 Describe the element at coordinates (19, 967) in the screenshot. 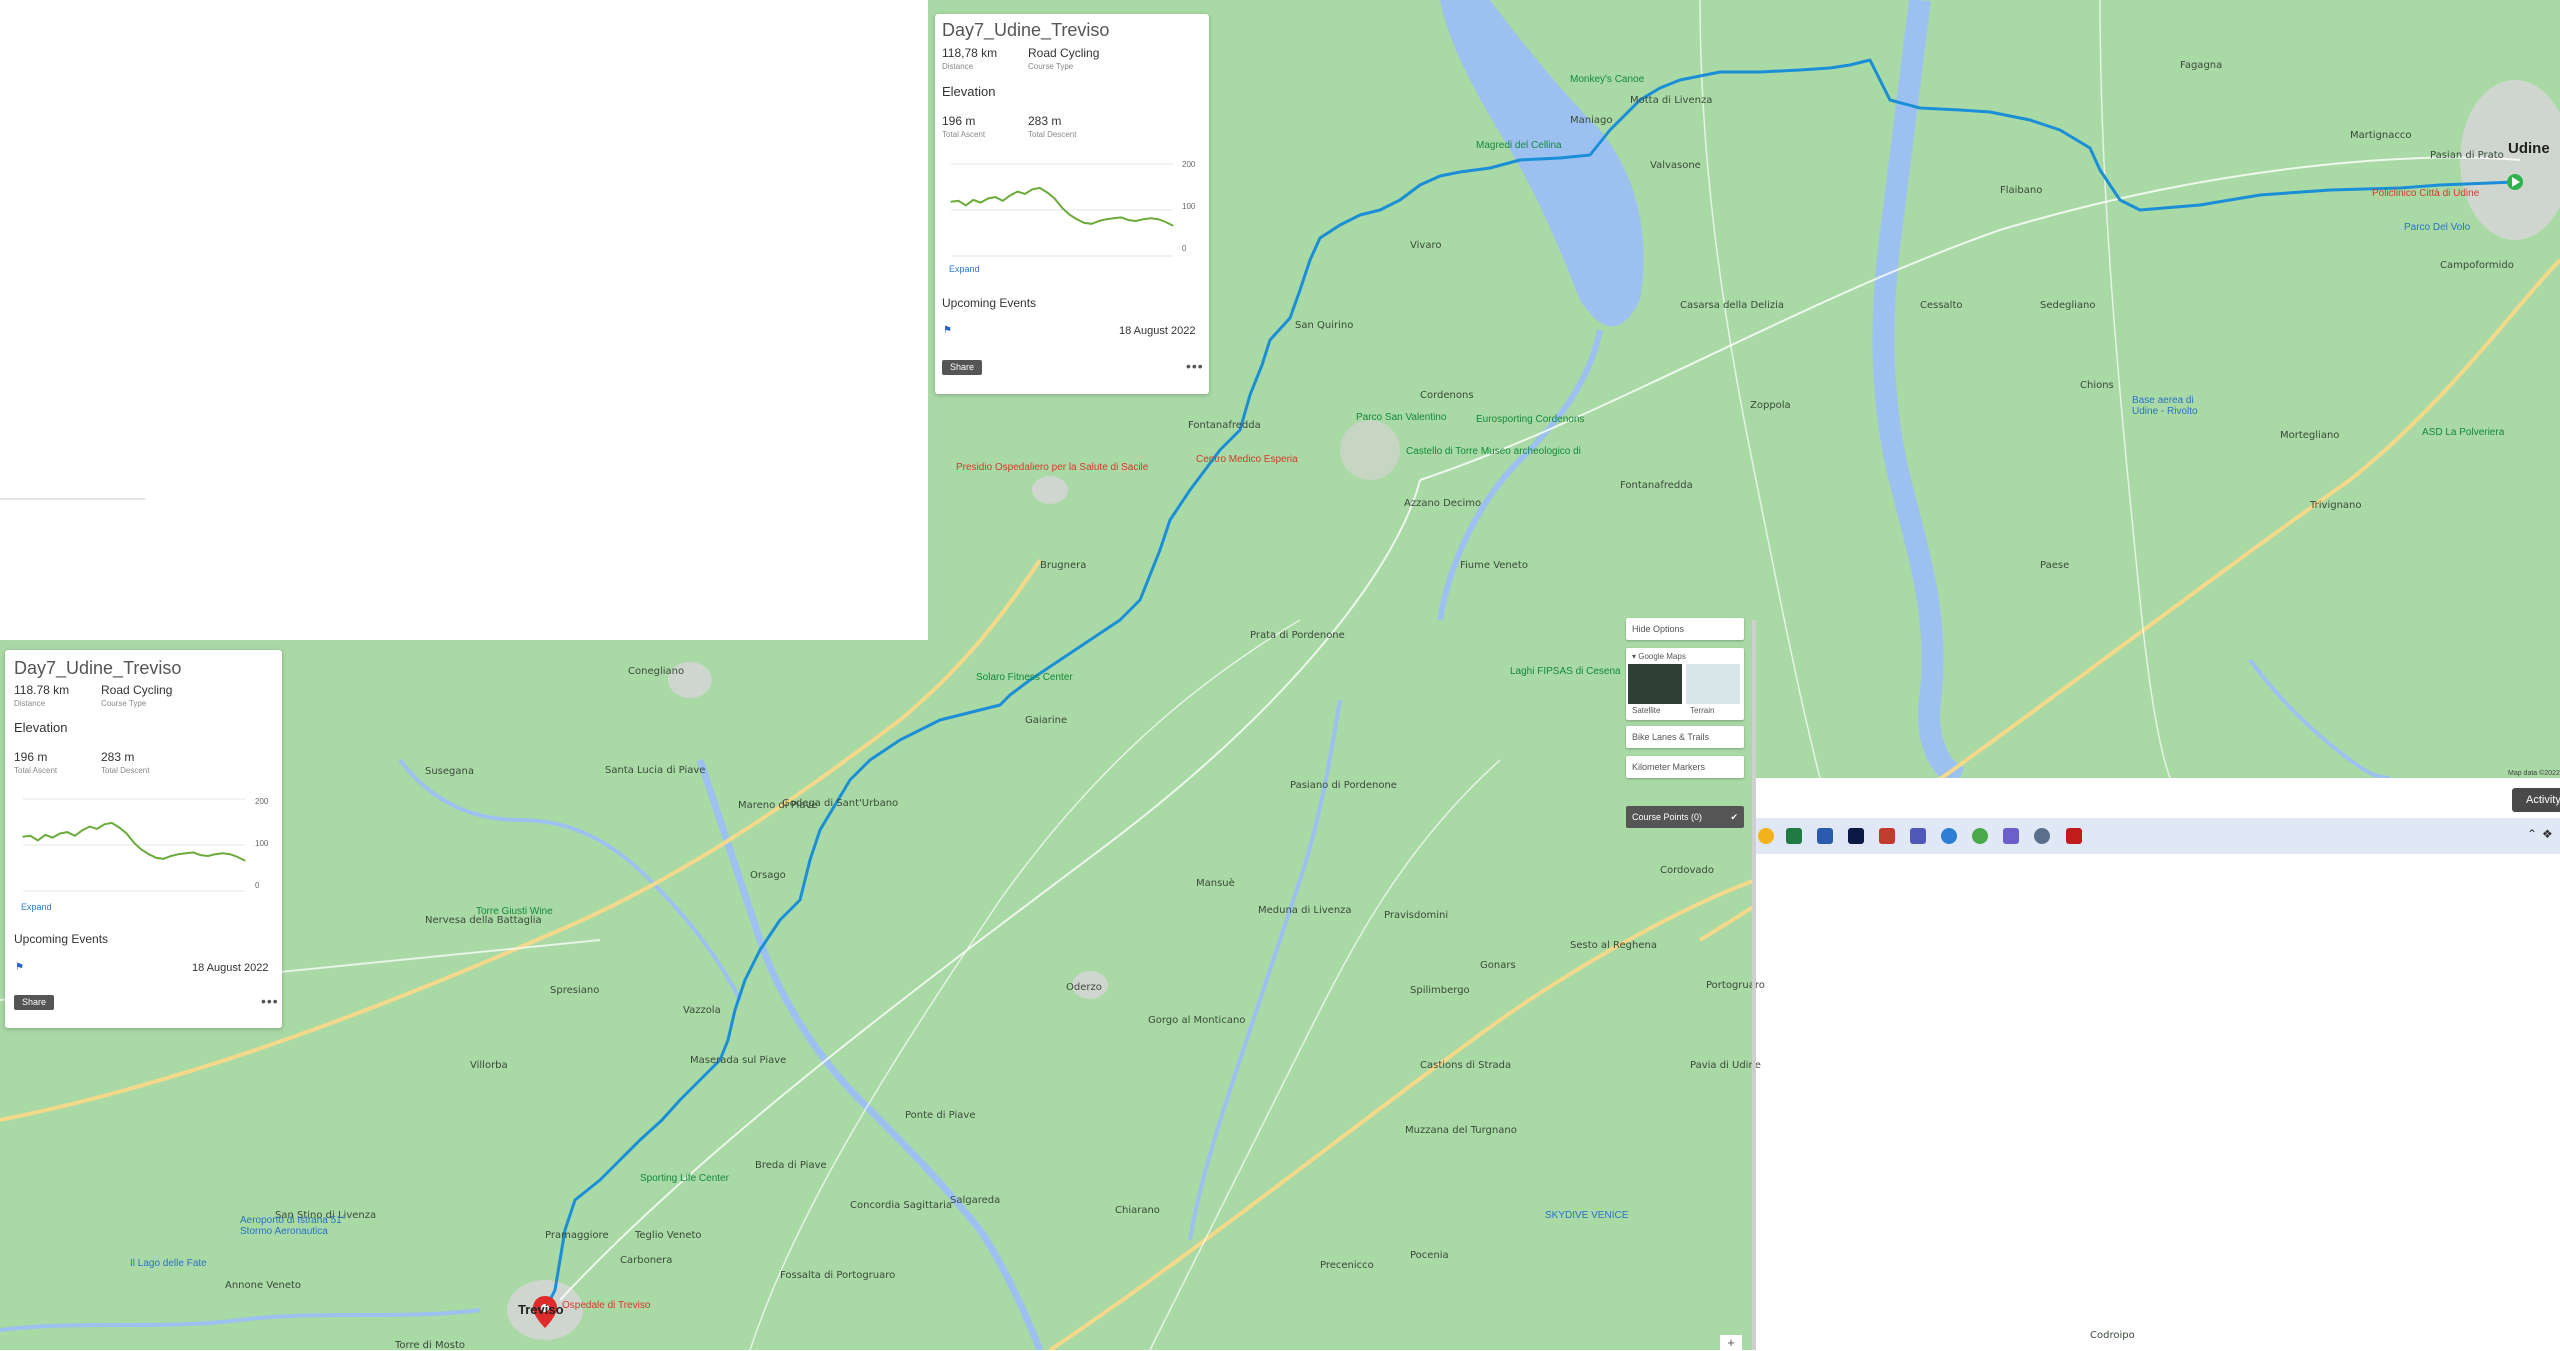

I see `flag-icon: ⚑` at that location.